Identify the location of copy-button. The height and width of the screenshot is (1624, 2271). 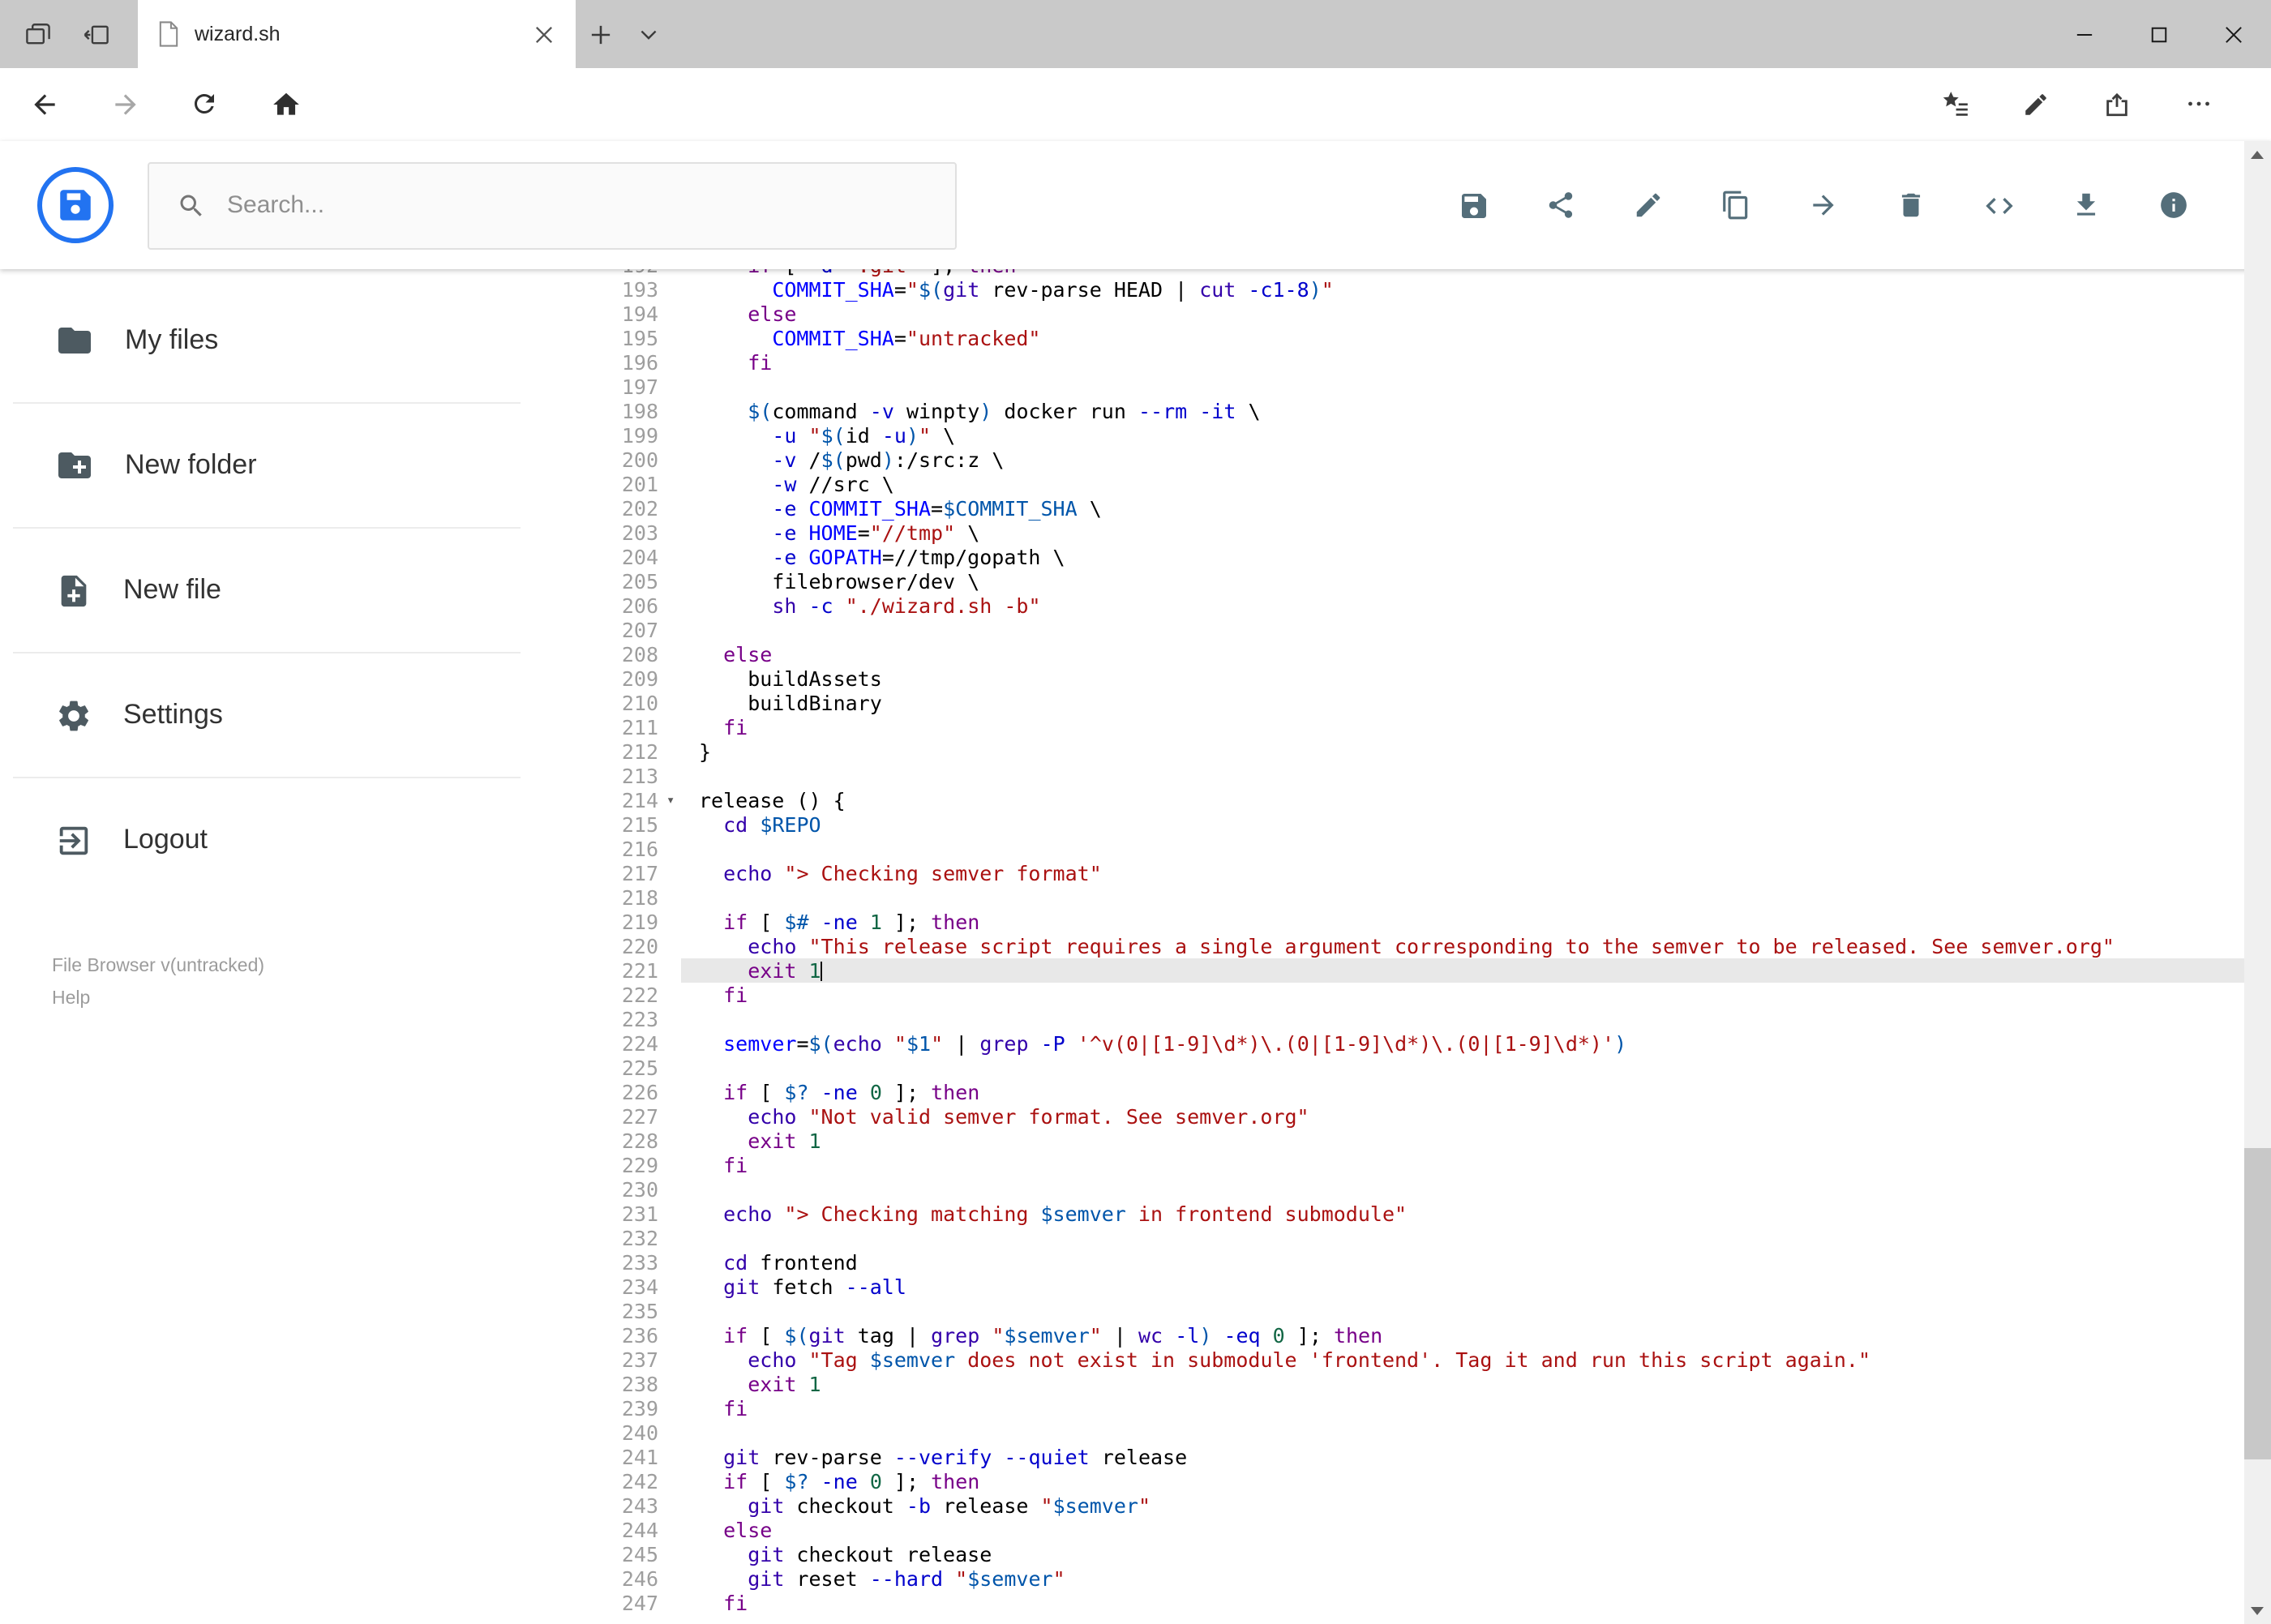
(1736, 206).